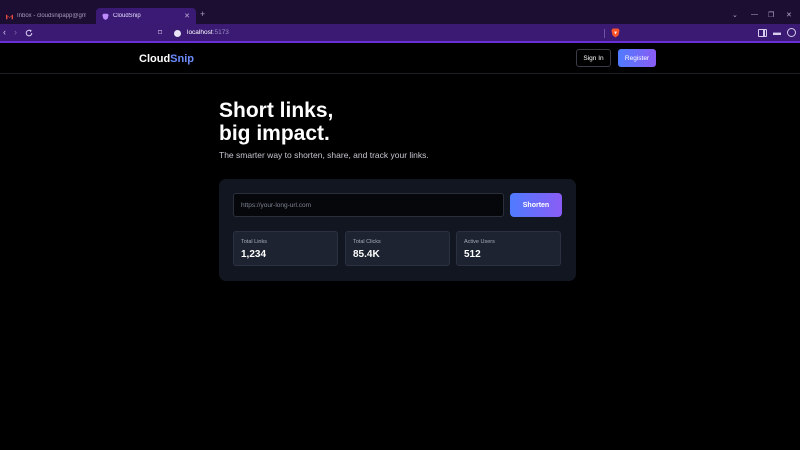  What do you see at coordinates (771, 15) in the screenshot?
I see `restore-icon: ❐` at bounding box center [771, 15].